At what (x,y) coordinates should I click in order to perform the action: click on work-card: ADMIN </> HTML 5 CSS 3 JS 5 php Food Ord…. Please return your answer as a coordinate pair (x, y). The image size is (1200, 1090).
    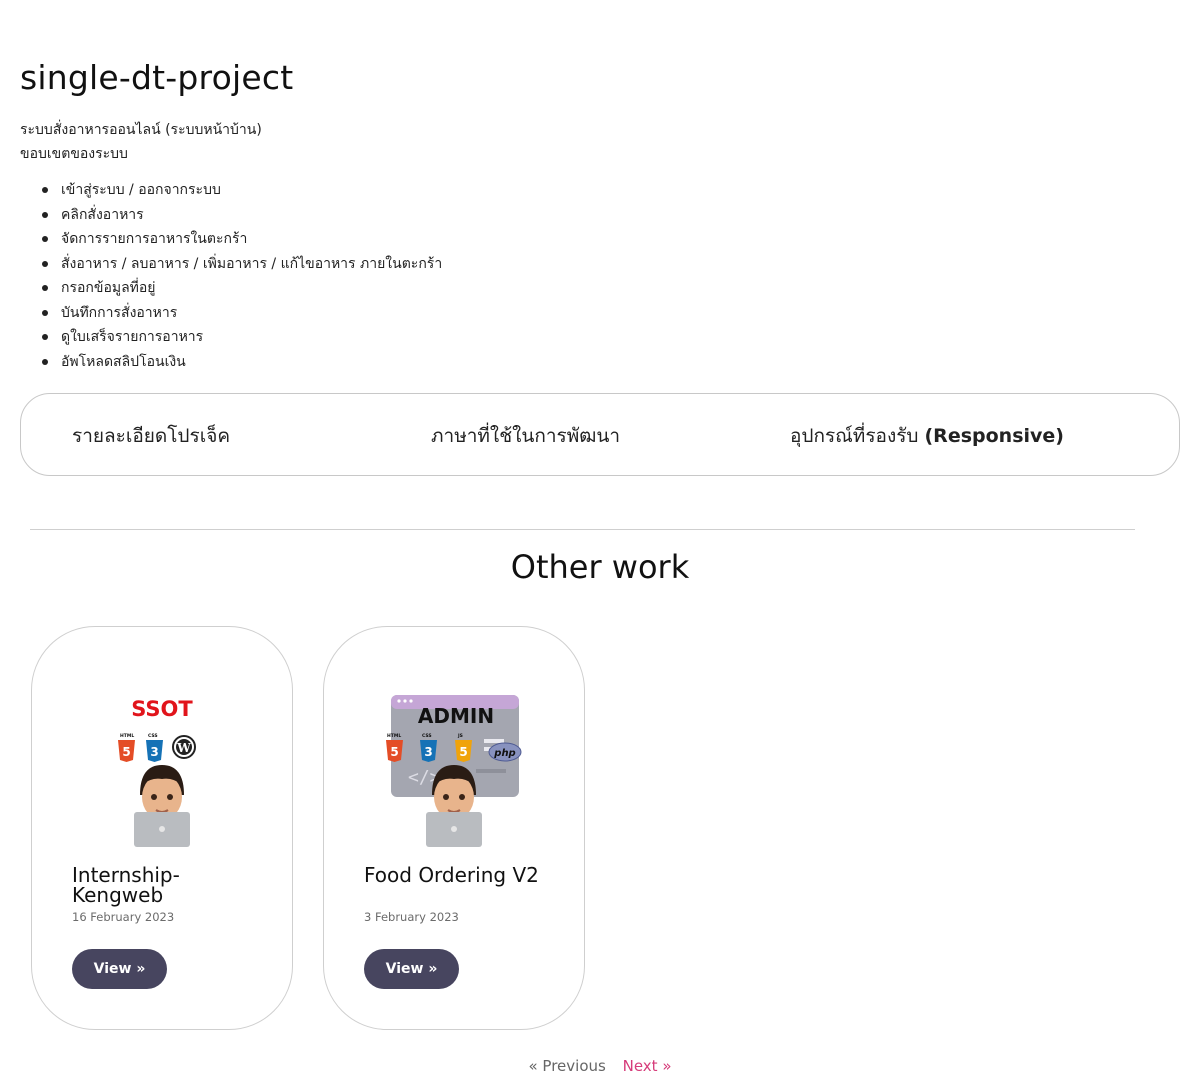
    Looking at the image, I should click on (454, 828).